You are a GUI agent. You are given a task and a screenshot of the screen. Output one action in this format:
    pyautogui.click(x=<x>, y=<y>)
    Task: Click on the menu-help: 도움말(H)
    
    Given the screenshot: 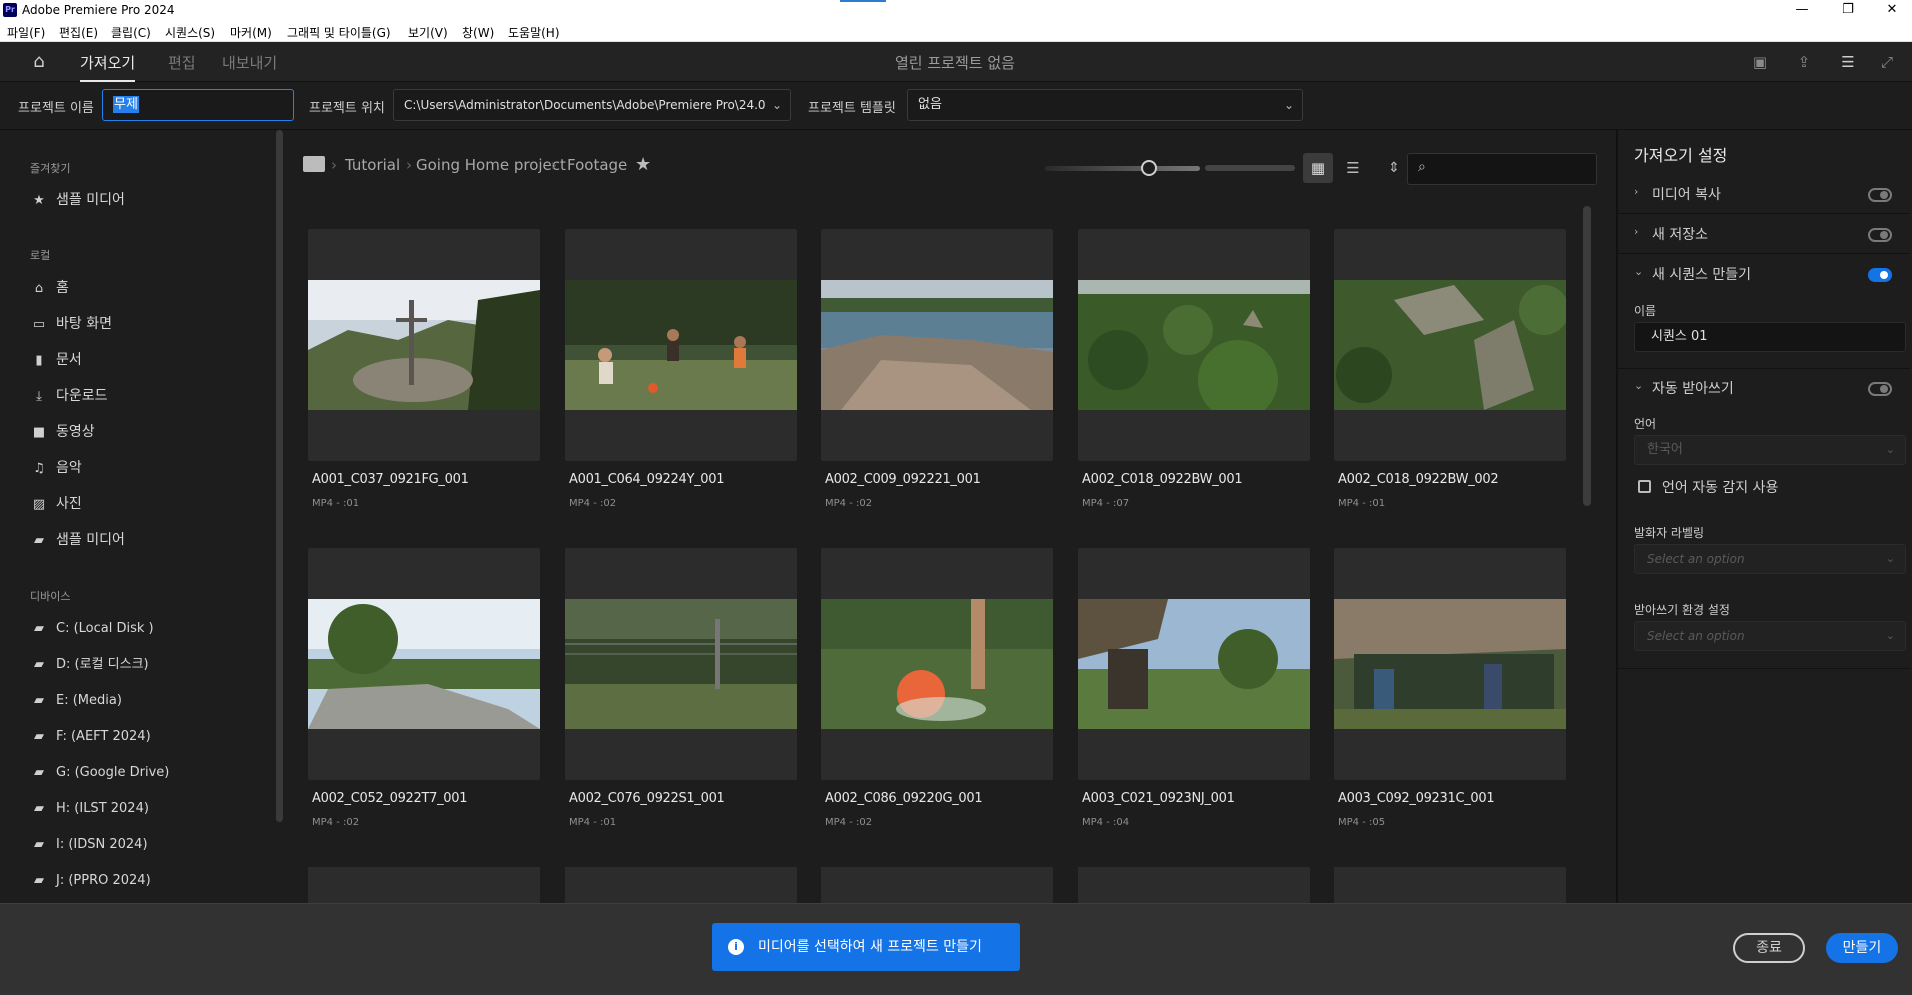 What is the action you would take?
    pyautogui.click(x=534, y=32)
    